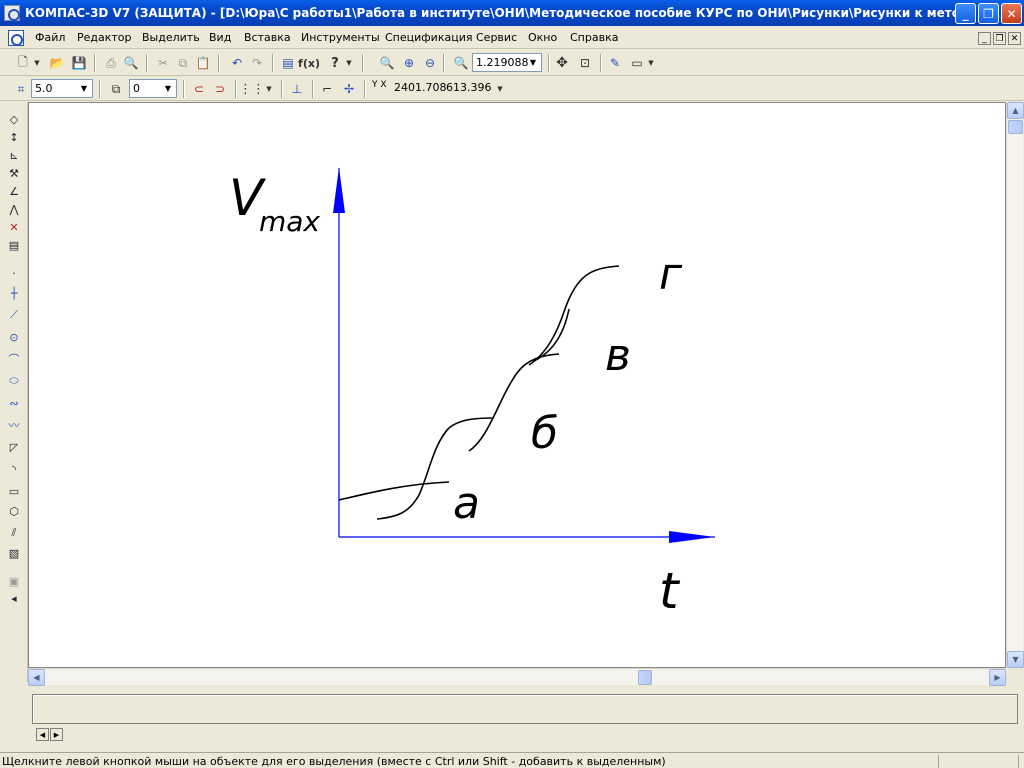  Describe the element at coordinates (111, 63) in the screenshot. I see `print-icon: ⎙` at that location.